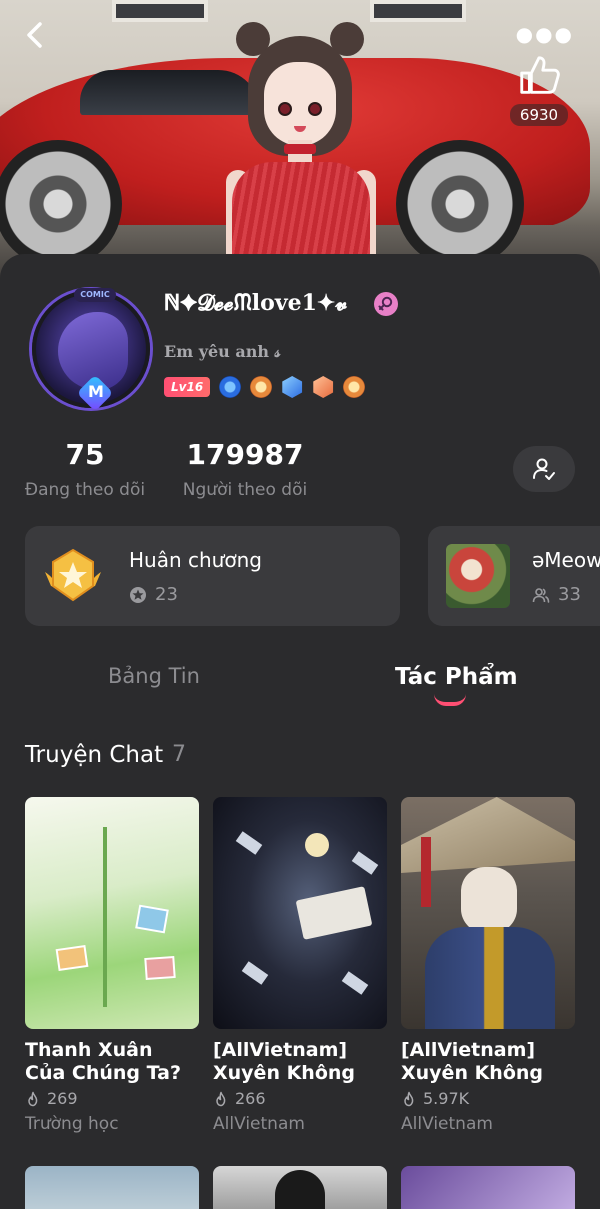  I want to click on profile-avatar: COMIC M, so click(91, 350).